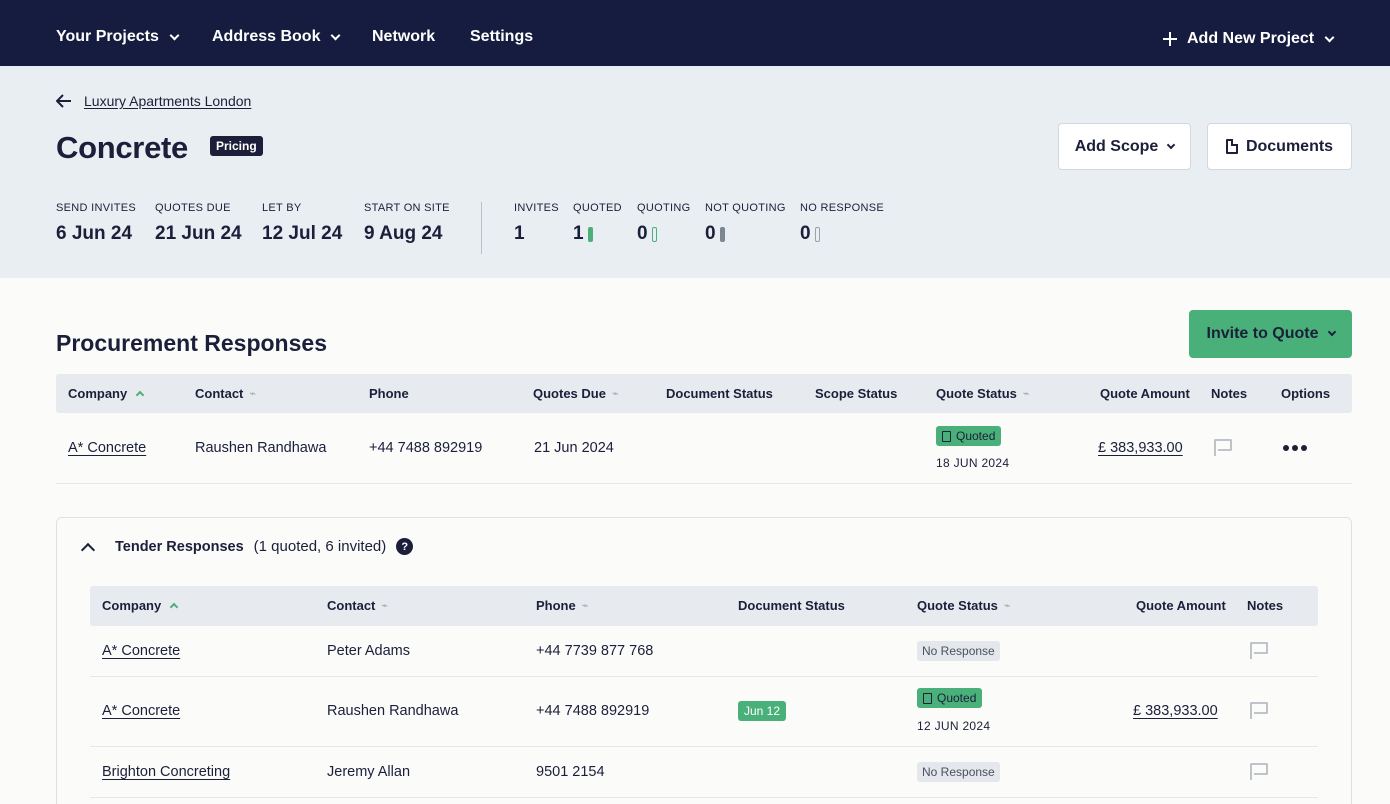 The image size is (1390, 804). I want to click on add-scope-button: Add Scope, so click(1124, 146).